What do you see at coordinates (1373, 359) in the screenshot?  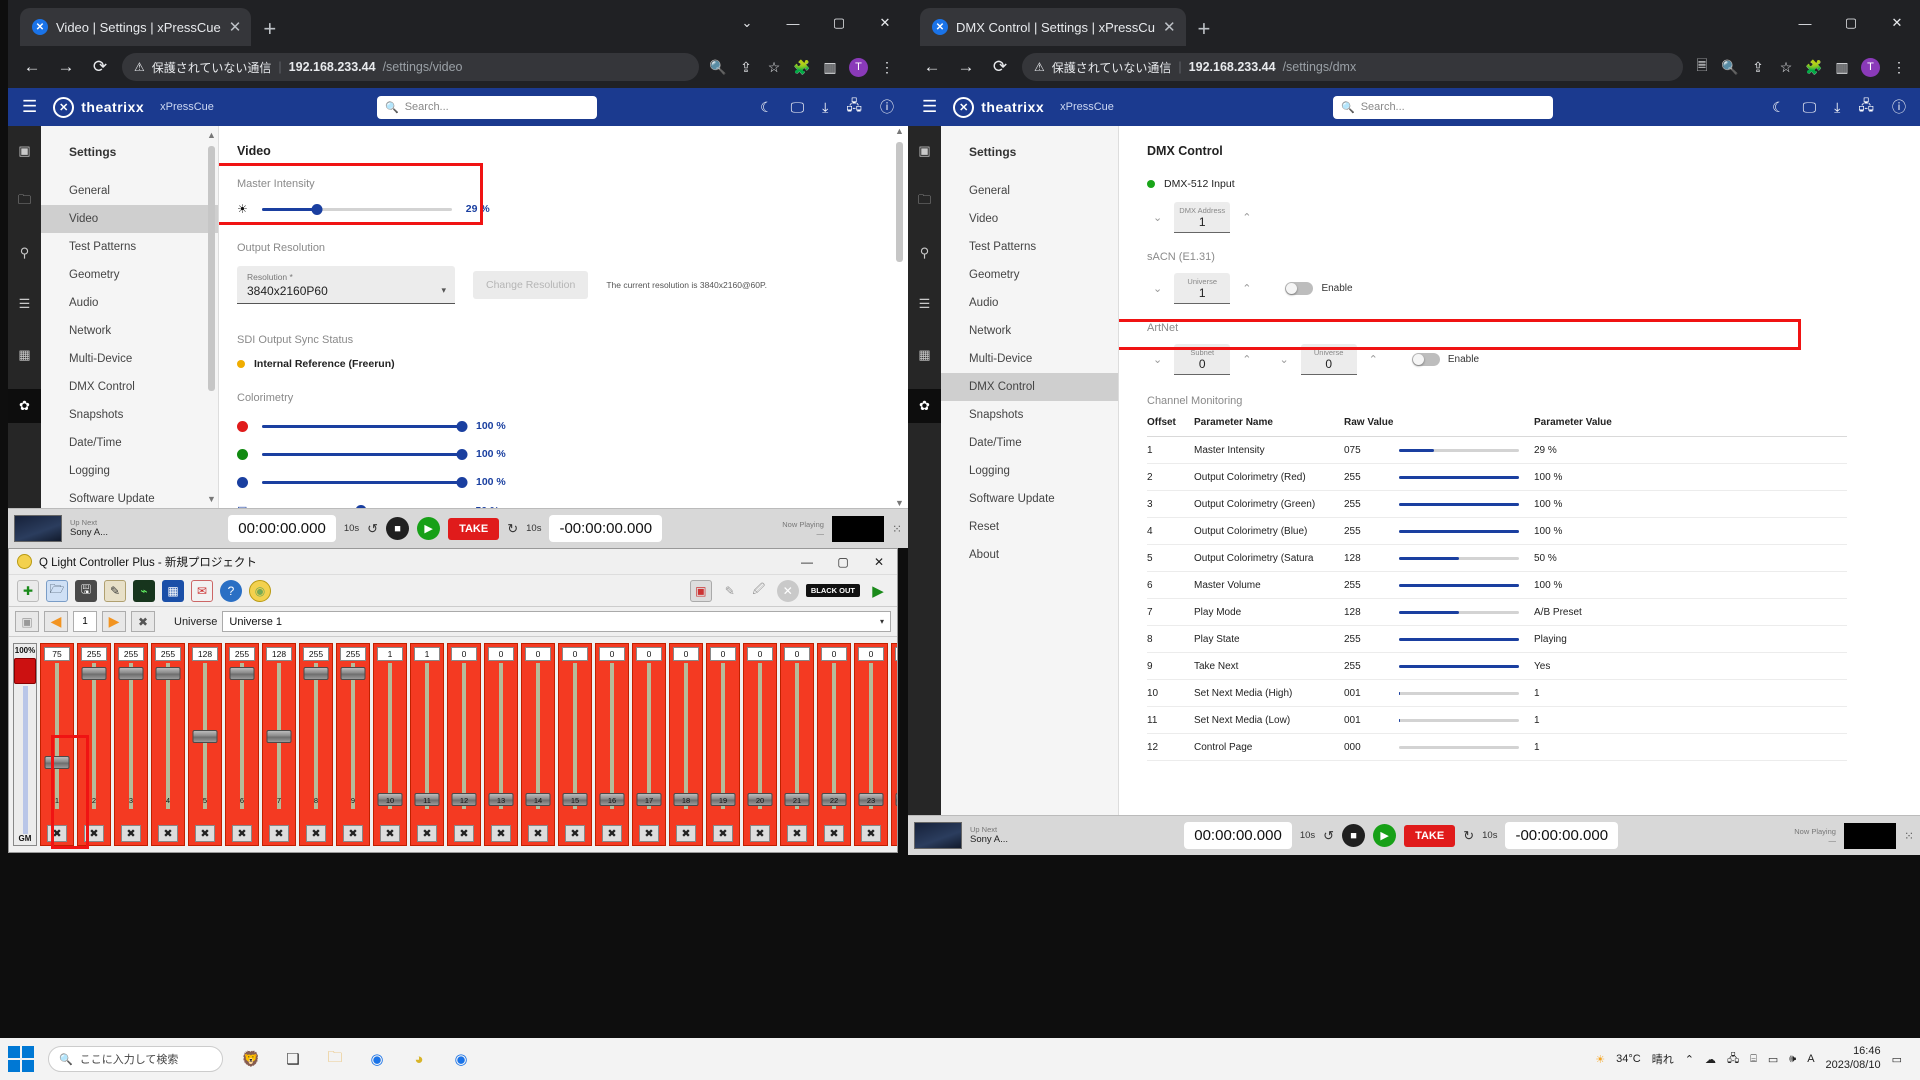 I see `universe-increment-icon: ⌃` at bounding box center [1373, 359].